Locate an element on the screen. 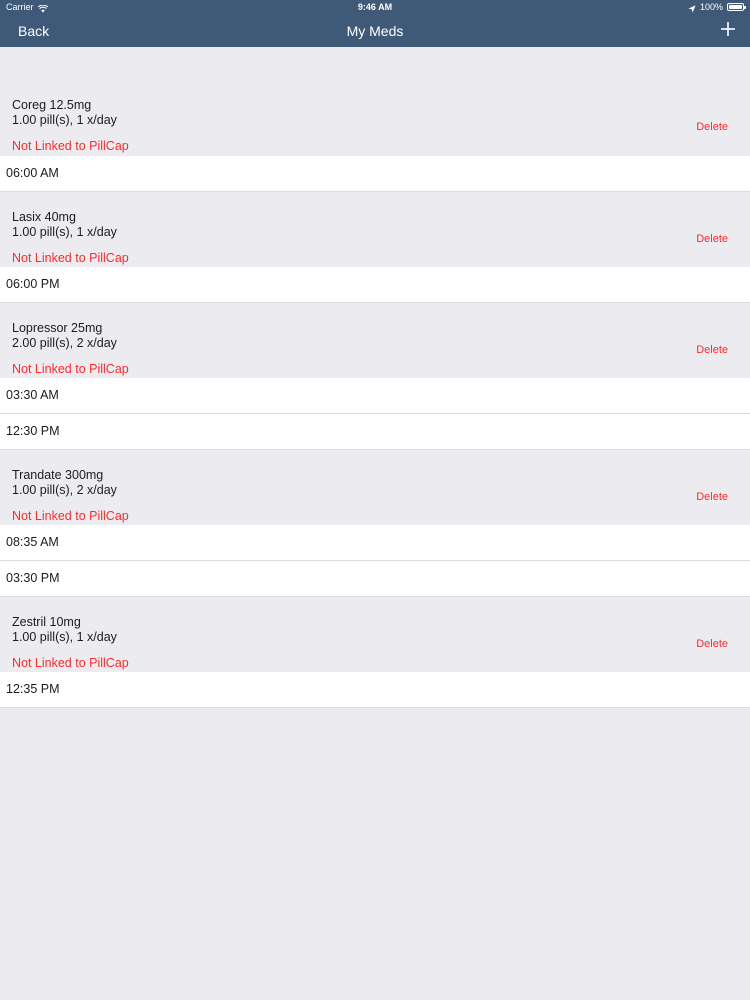  status-time: 9:46 AM is located at coordinates (375, 7).